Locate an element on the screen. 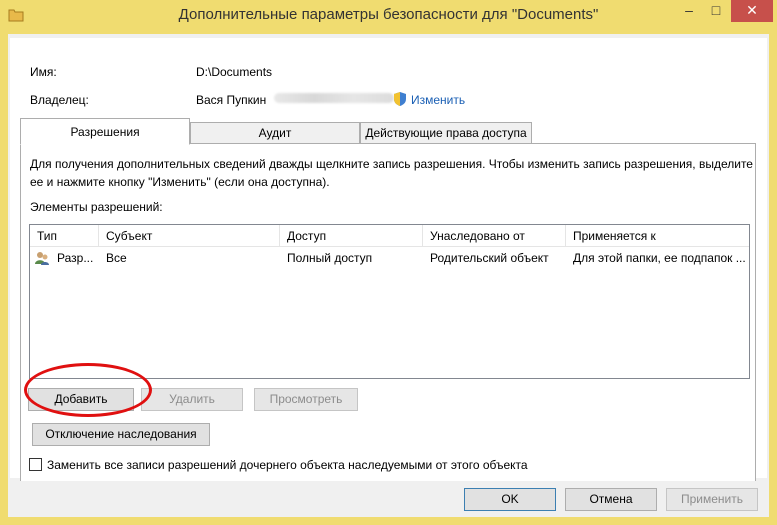  view-button: Просмотреть is located at coordinates (306, 399).